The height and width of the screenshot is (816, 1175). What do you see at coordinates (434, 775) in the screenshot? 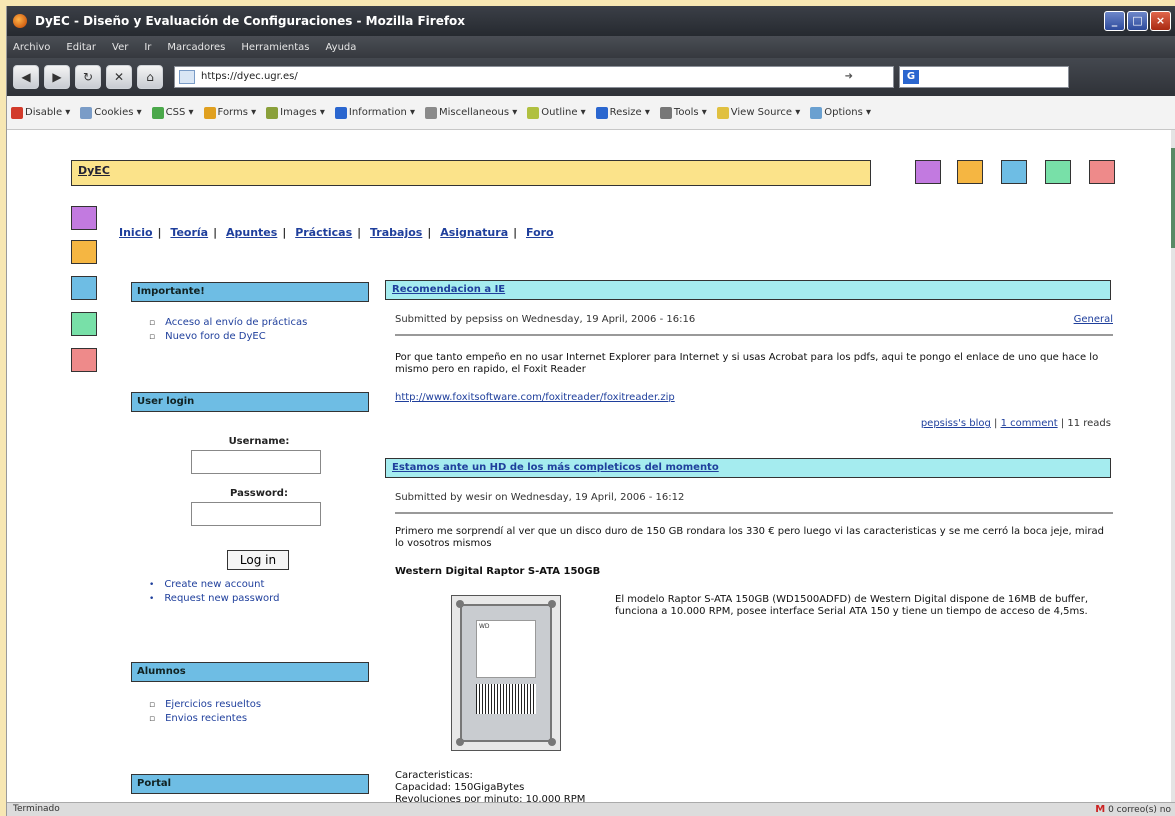
I see `specs-title: Caracteristicas:` at bounding box center [434, 775].